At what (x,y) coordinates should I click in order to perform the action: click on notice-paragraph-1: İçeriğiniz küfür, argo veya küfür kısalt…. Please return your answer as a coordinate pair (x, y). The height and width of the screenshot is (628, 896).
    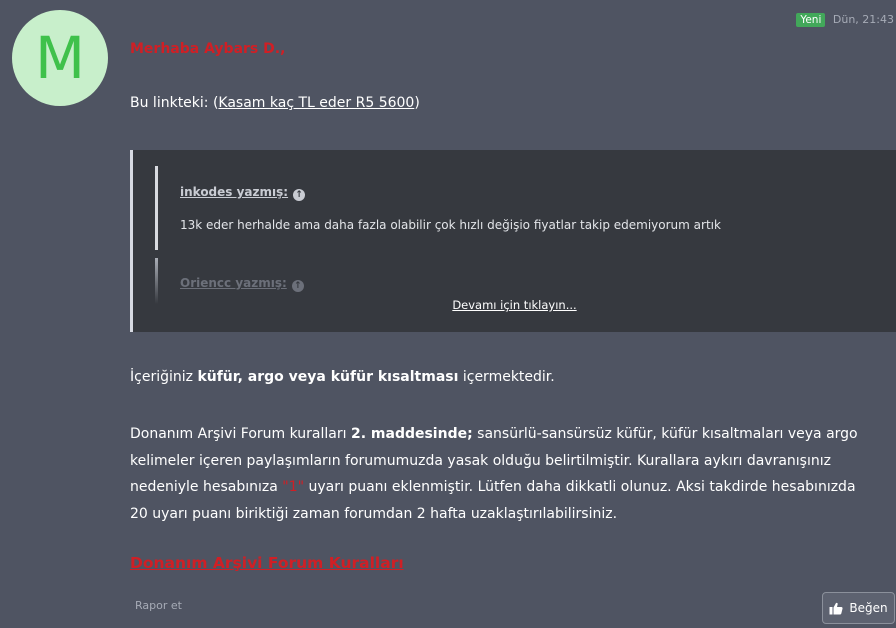
    Looking at the image, I should click on (342, 377).